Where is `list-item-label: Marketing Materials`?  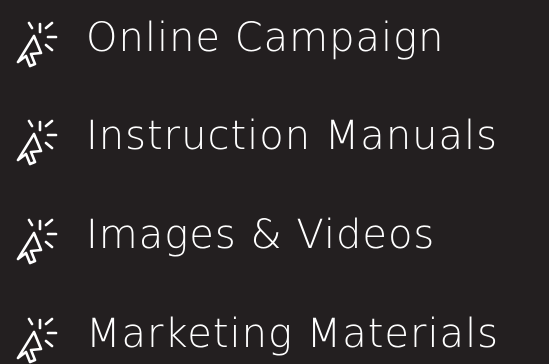 list-item-label: Marketing Materials is located at coordinates (293, 334).